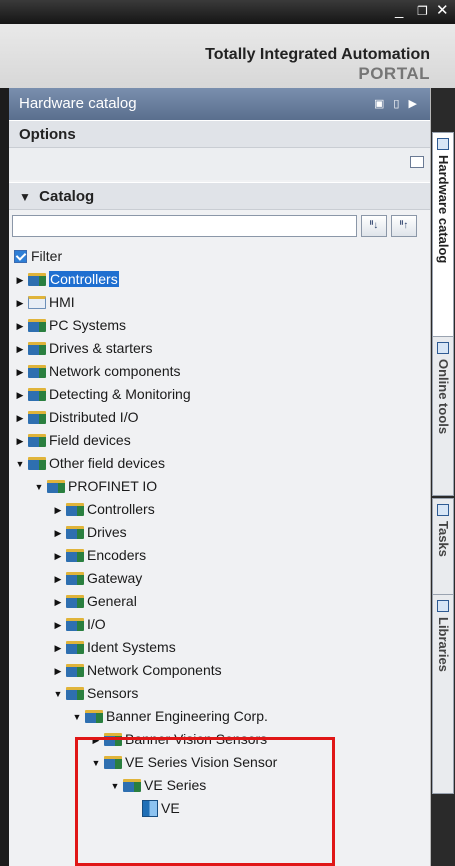 This screenshot has width=455, height=866. What do you see at coordinates (317, 54) in the screenshot?
I see `brand-line1: Totally Integrated Automation` at bounding box center [317, 54].